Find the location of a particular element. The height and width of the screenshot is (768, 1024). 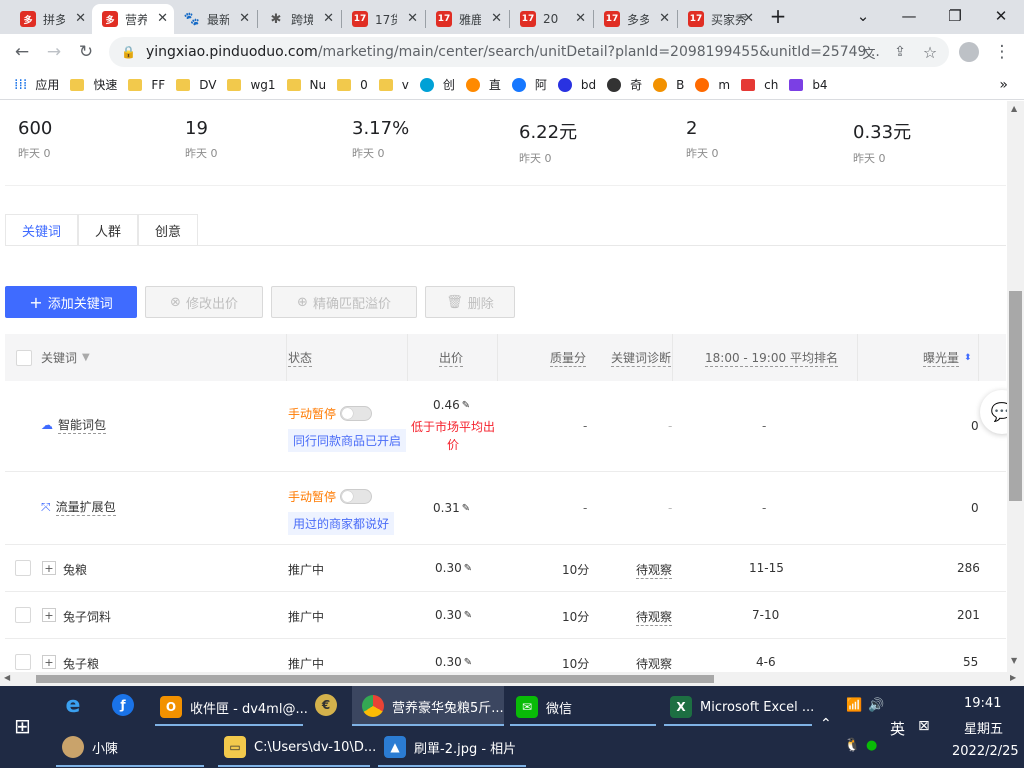

network-icon: 📶 is located at coordinates (854, 705).